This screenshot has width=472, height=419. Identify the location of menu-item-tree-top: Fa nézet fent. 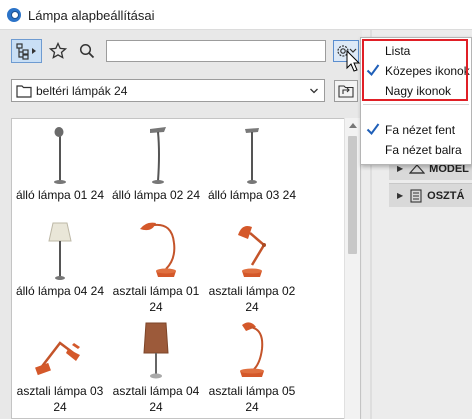
(416, 130).